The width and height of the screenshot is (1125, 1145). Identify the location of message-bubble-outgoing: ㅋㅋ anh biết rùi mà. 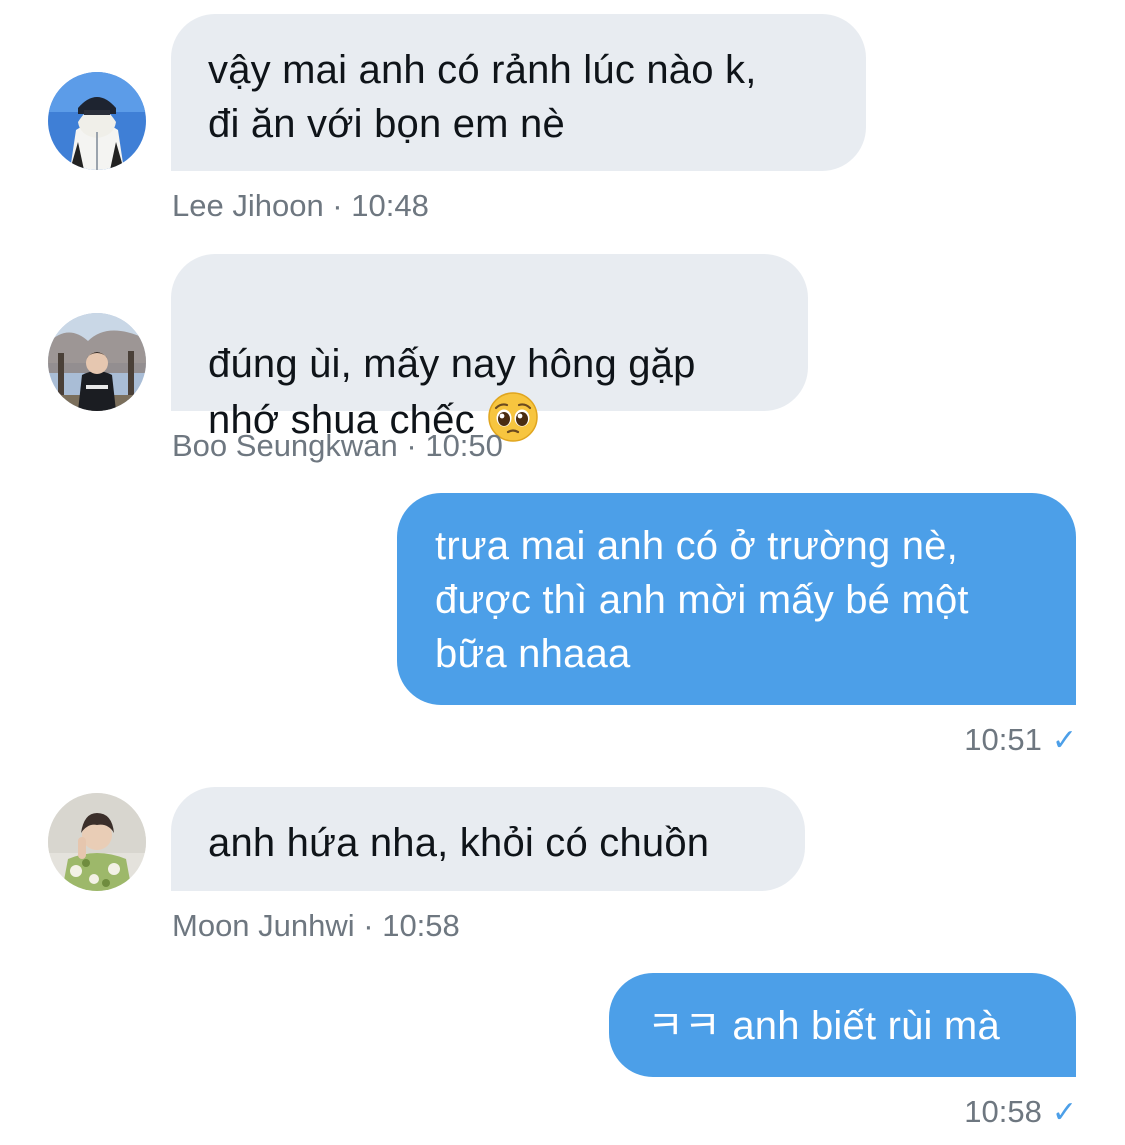
(842, 1025).